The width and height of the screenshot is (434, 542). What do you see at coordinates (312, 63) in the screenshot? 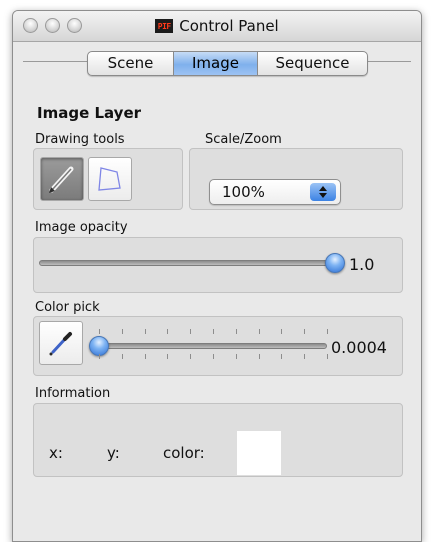
I see `tab-sequence: Sequence` at bounding box center [312, 63].